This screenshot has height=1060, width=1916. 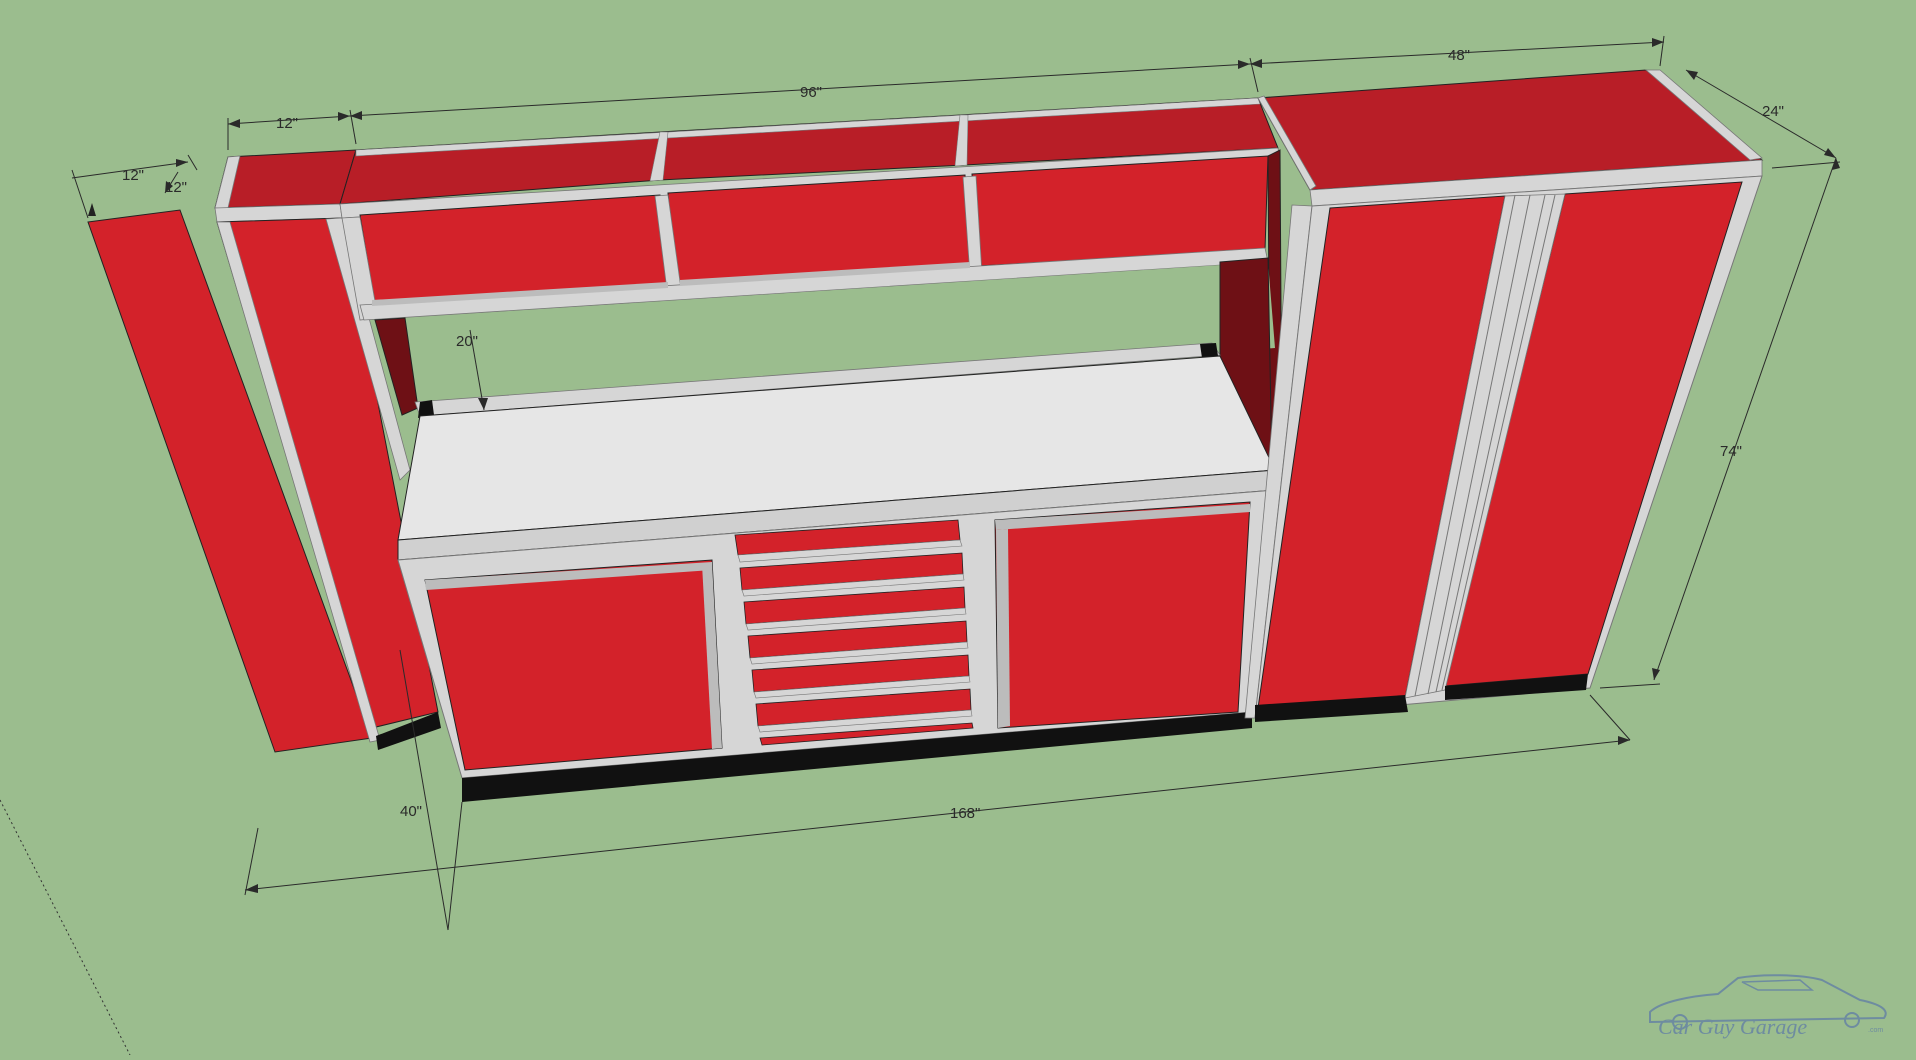 I want to click on dim-label-upper-span: 96", so click(x=811, y=92).